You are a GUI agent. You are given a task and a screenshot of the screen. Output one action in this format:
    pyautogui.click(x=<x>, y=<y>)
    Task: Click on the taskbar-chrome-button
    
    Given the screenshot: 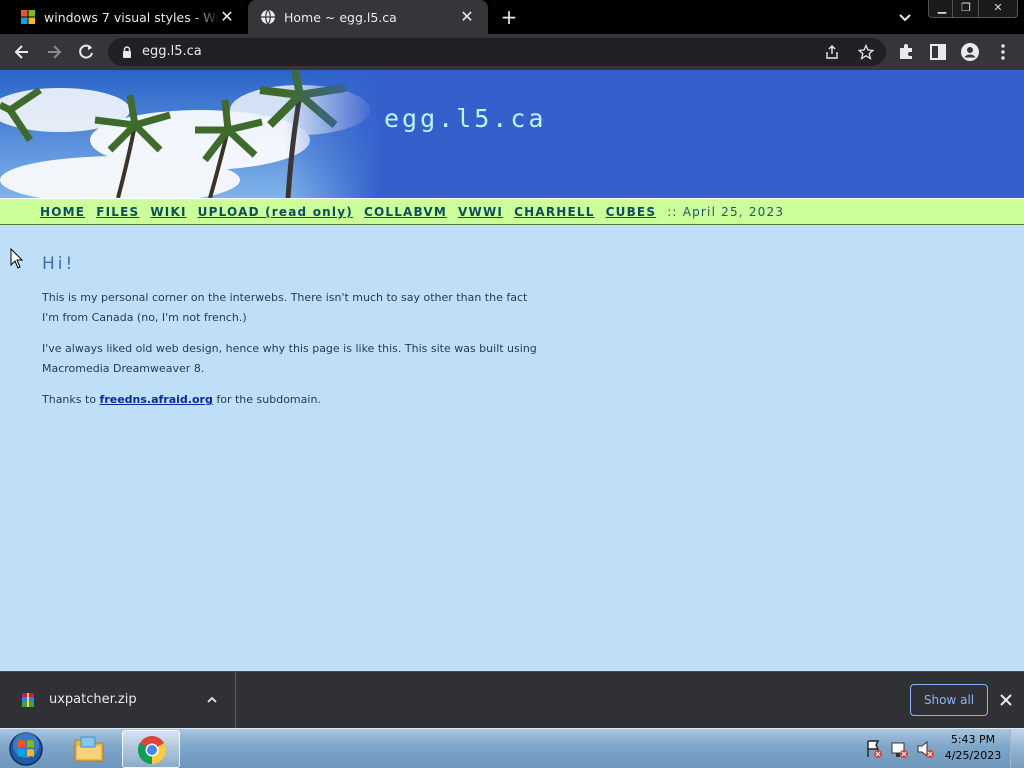 What is the action you would take?
    pyautogui.click(x=151, y=749)
    